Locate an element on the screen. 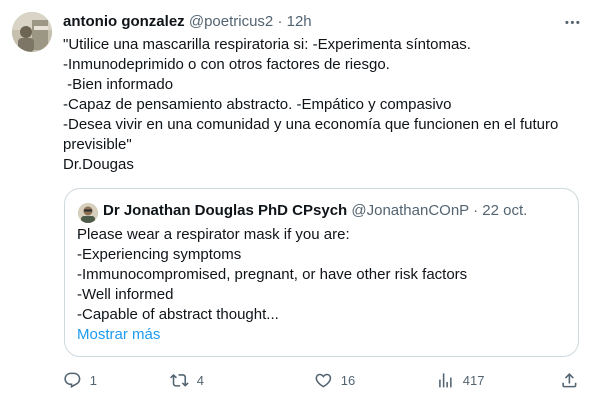 This screenshot has width=594, height=405. retweet-button: 4 is located at coordinates (187, 380).